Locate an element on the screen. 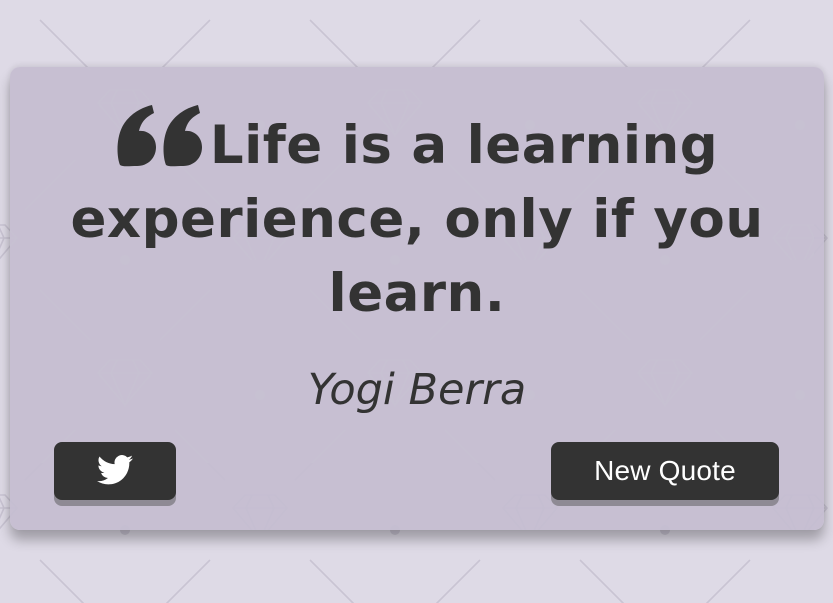  tweet-button is located at coordinates (115, 471).